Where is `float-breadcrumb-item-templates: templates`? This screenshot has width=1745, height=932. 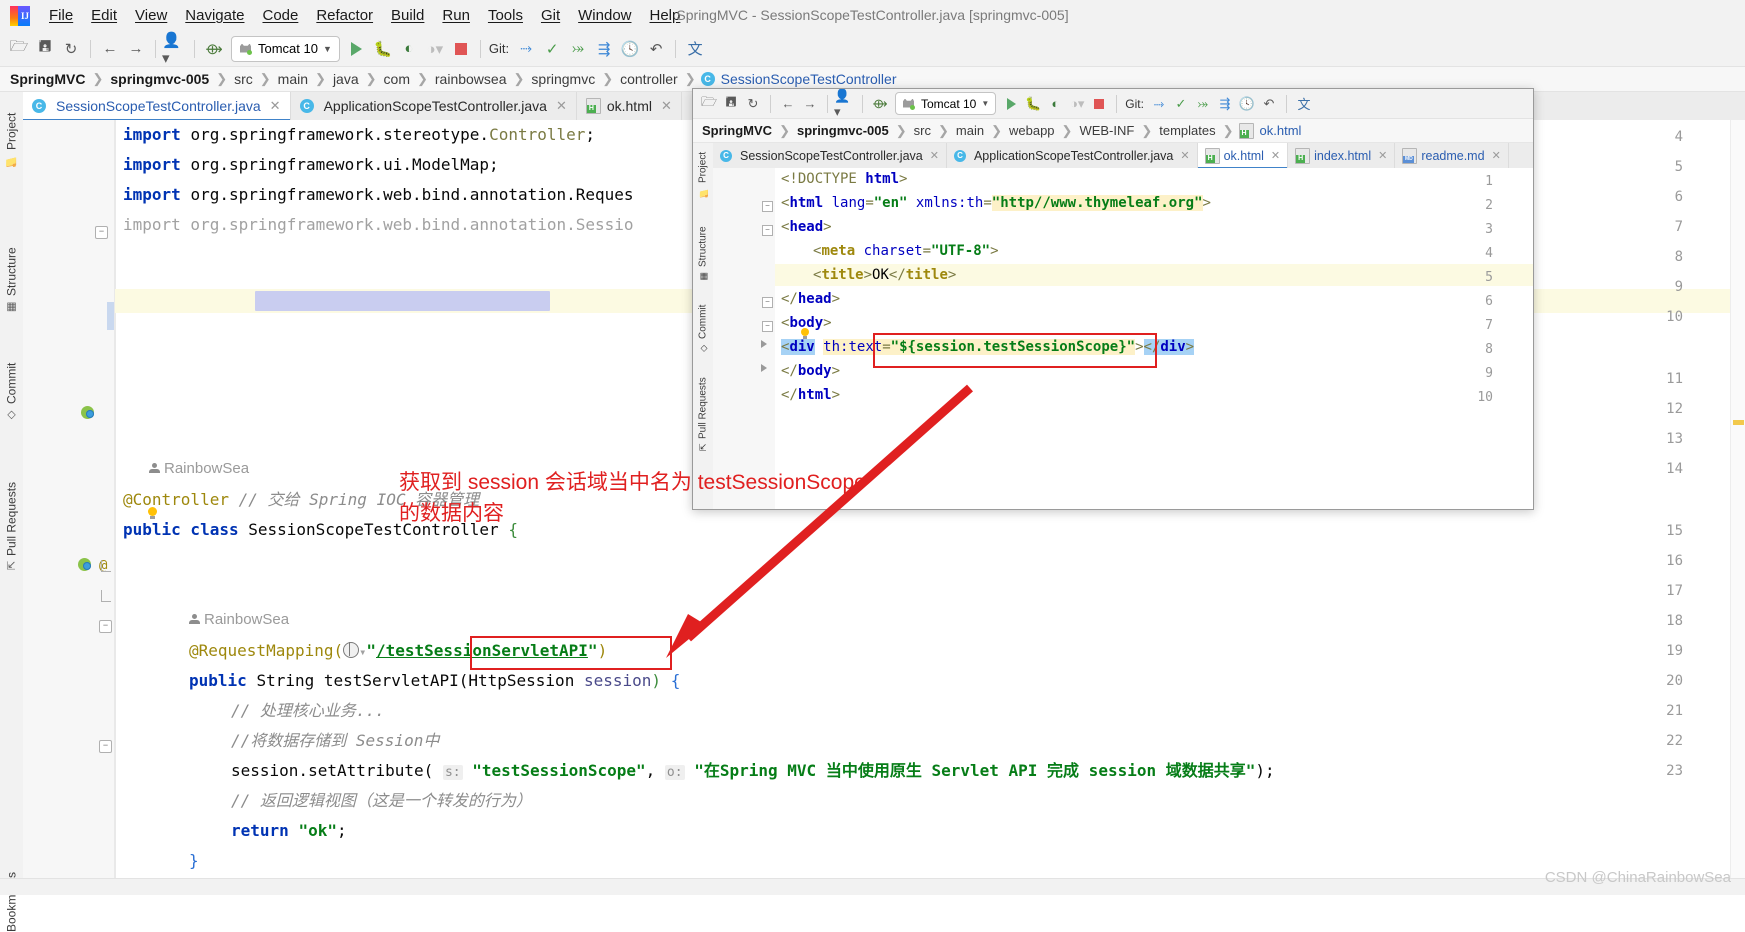 float-breadcrumb-item-templates: templates is located at coordinates (1187, 130).